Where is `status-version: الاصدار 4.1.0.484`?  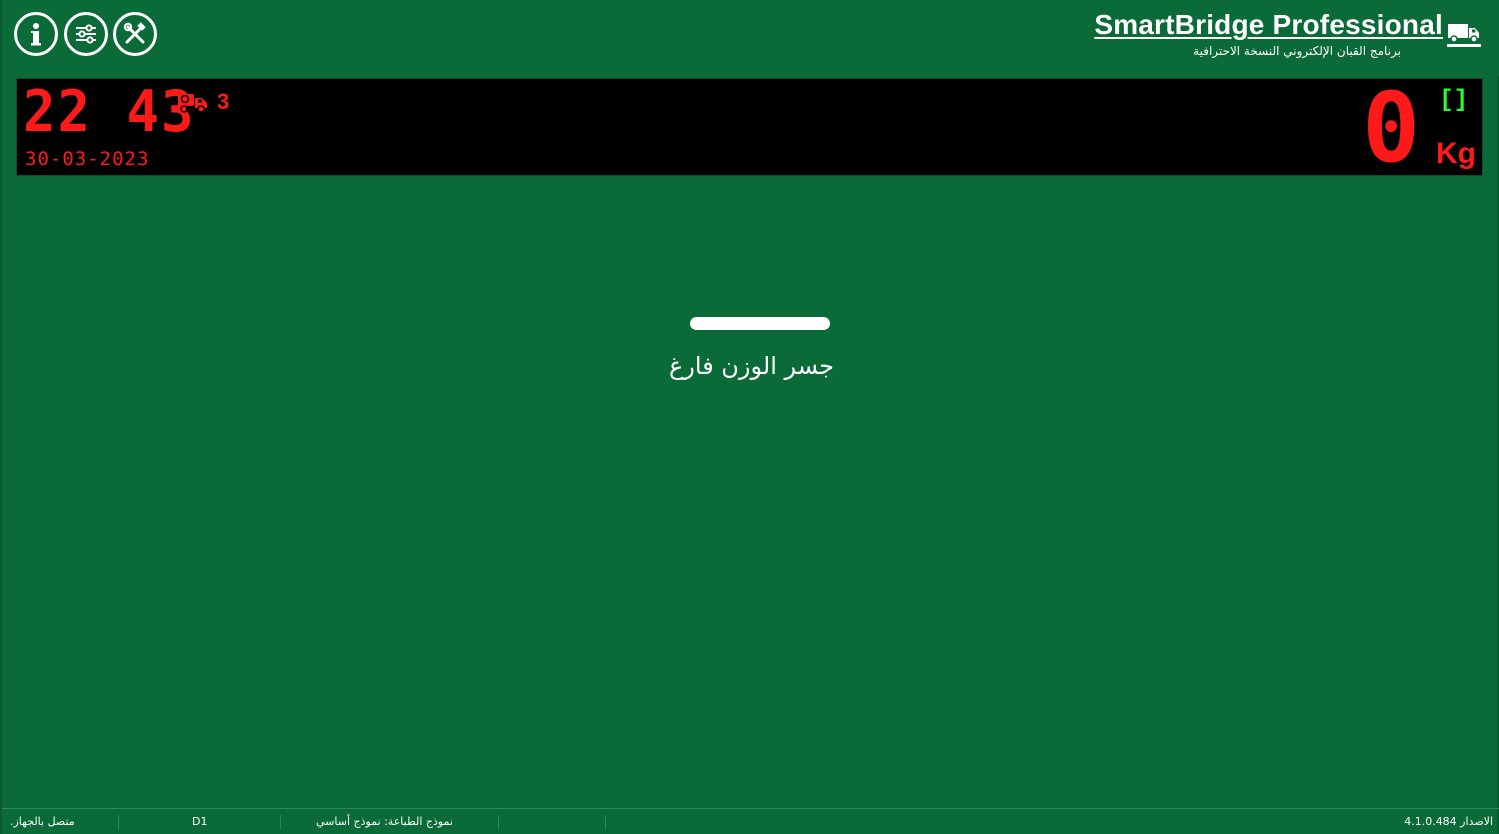
status-version: الاصدار 4.1.0.484 is located at coordinates (1448, 821).